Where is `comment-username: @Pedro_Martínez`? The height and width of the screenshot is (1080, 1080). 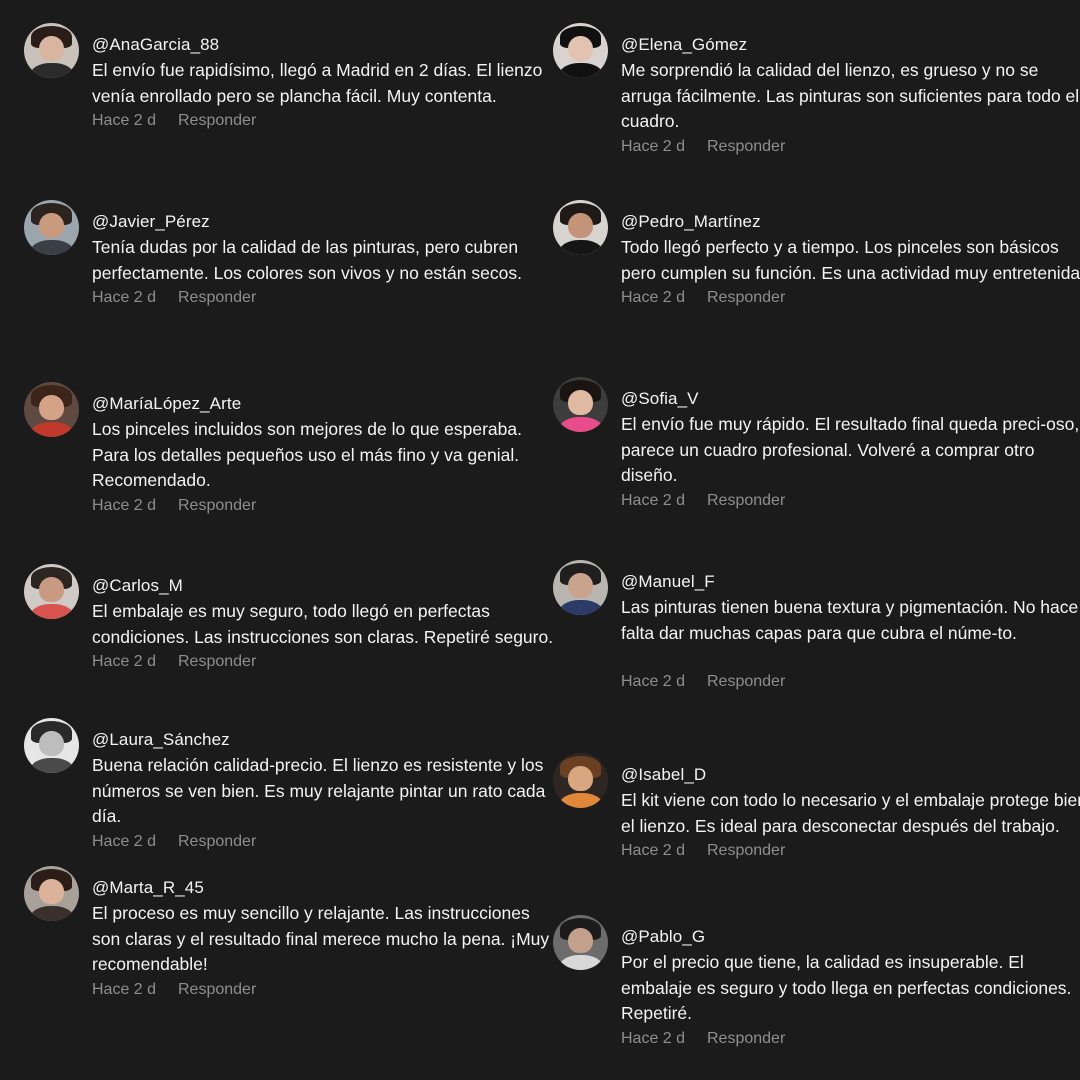
comment-username: @Pedro_Martínez is located at coordinates (850, 222).